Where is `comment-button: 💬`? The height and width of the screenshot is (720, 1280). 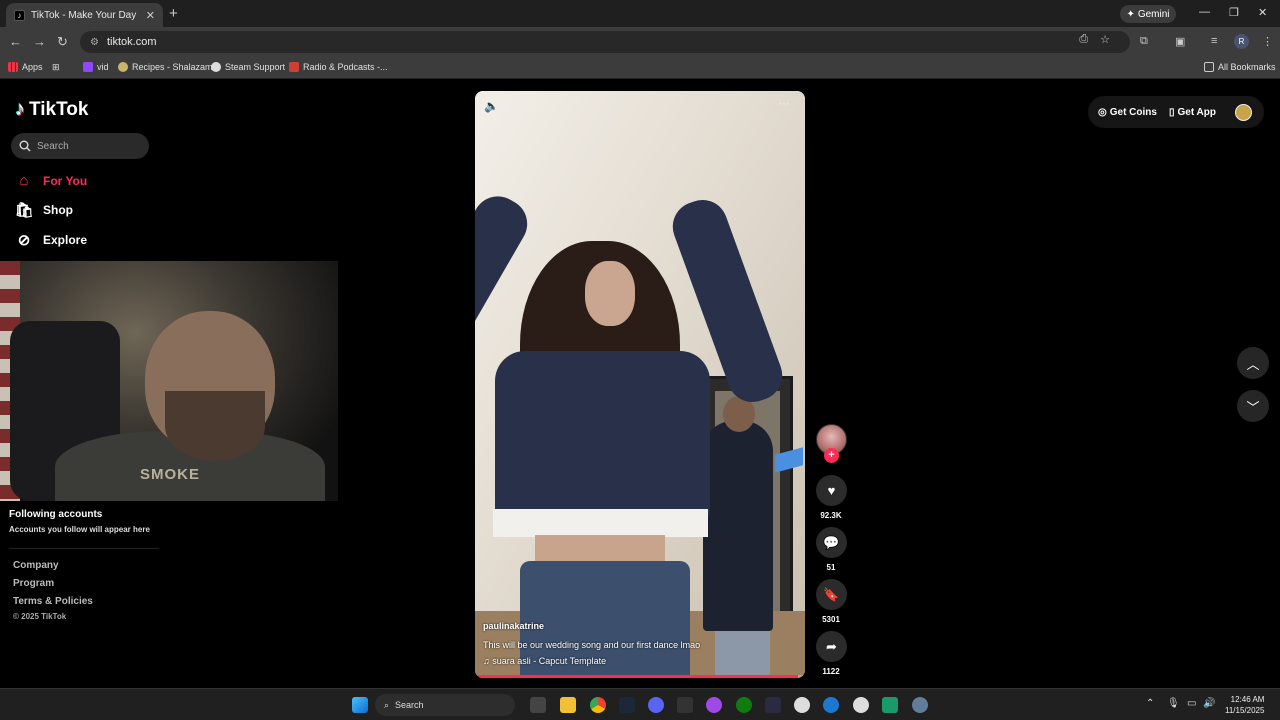 comment-button: 💬 is located at coordinates (831, 542).